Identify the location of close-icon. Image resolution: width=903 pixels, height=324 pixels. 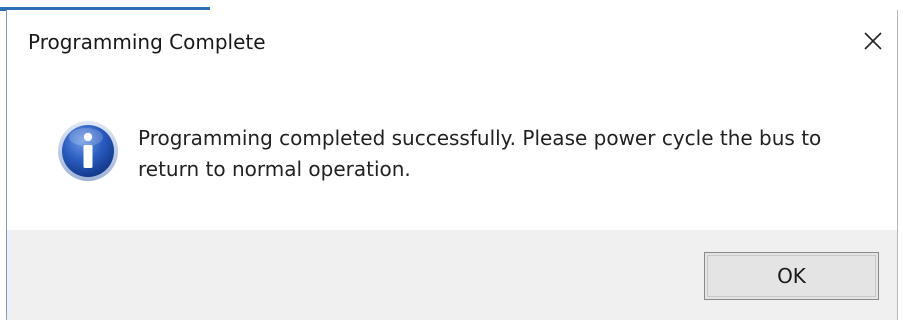
(873, 41).